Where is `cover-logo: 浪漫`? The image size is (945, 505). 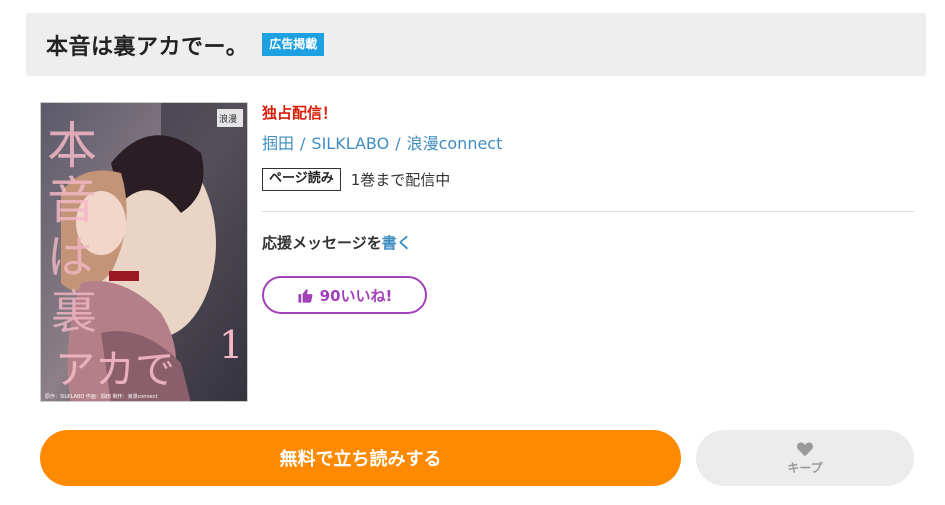 cover-logo: 浪漫 is located at coordinates (228, 119).